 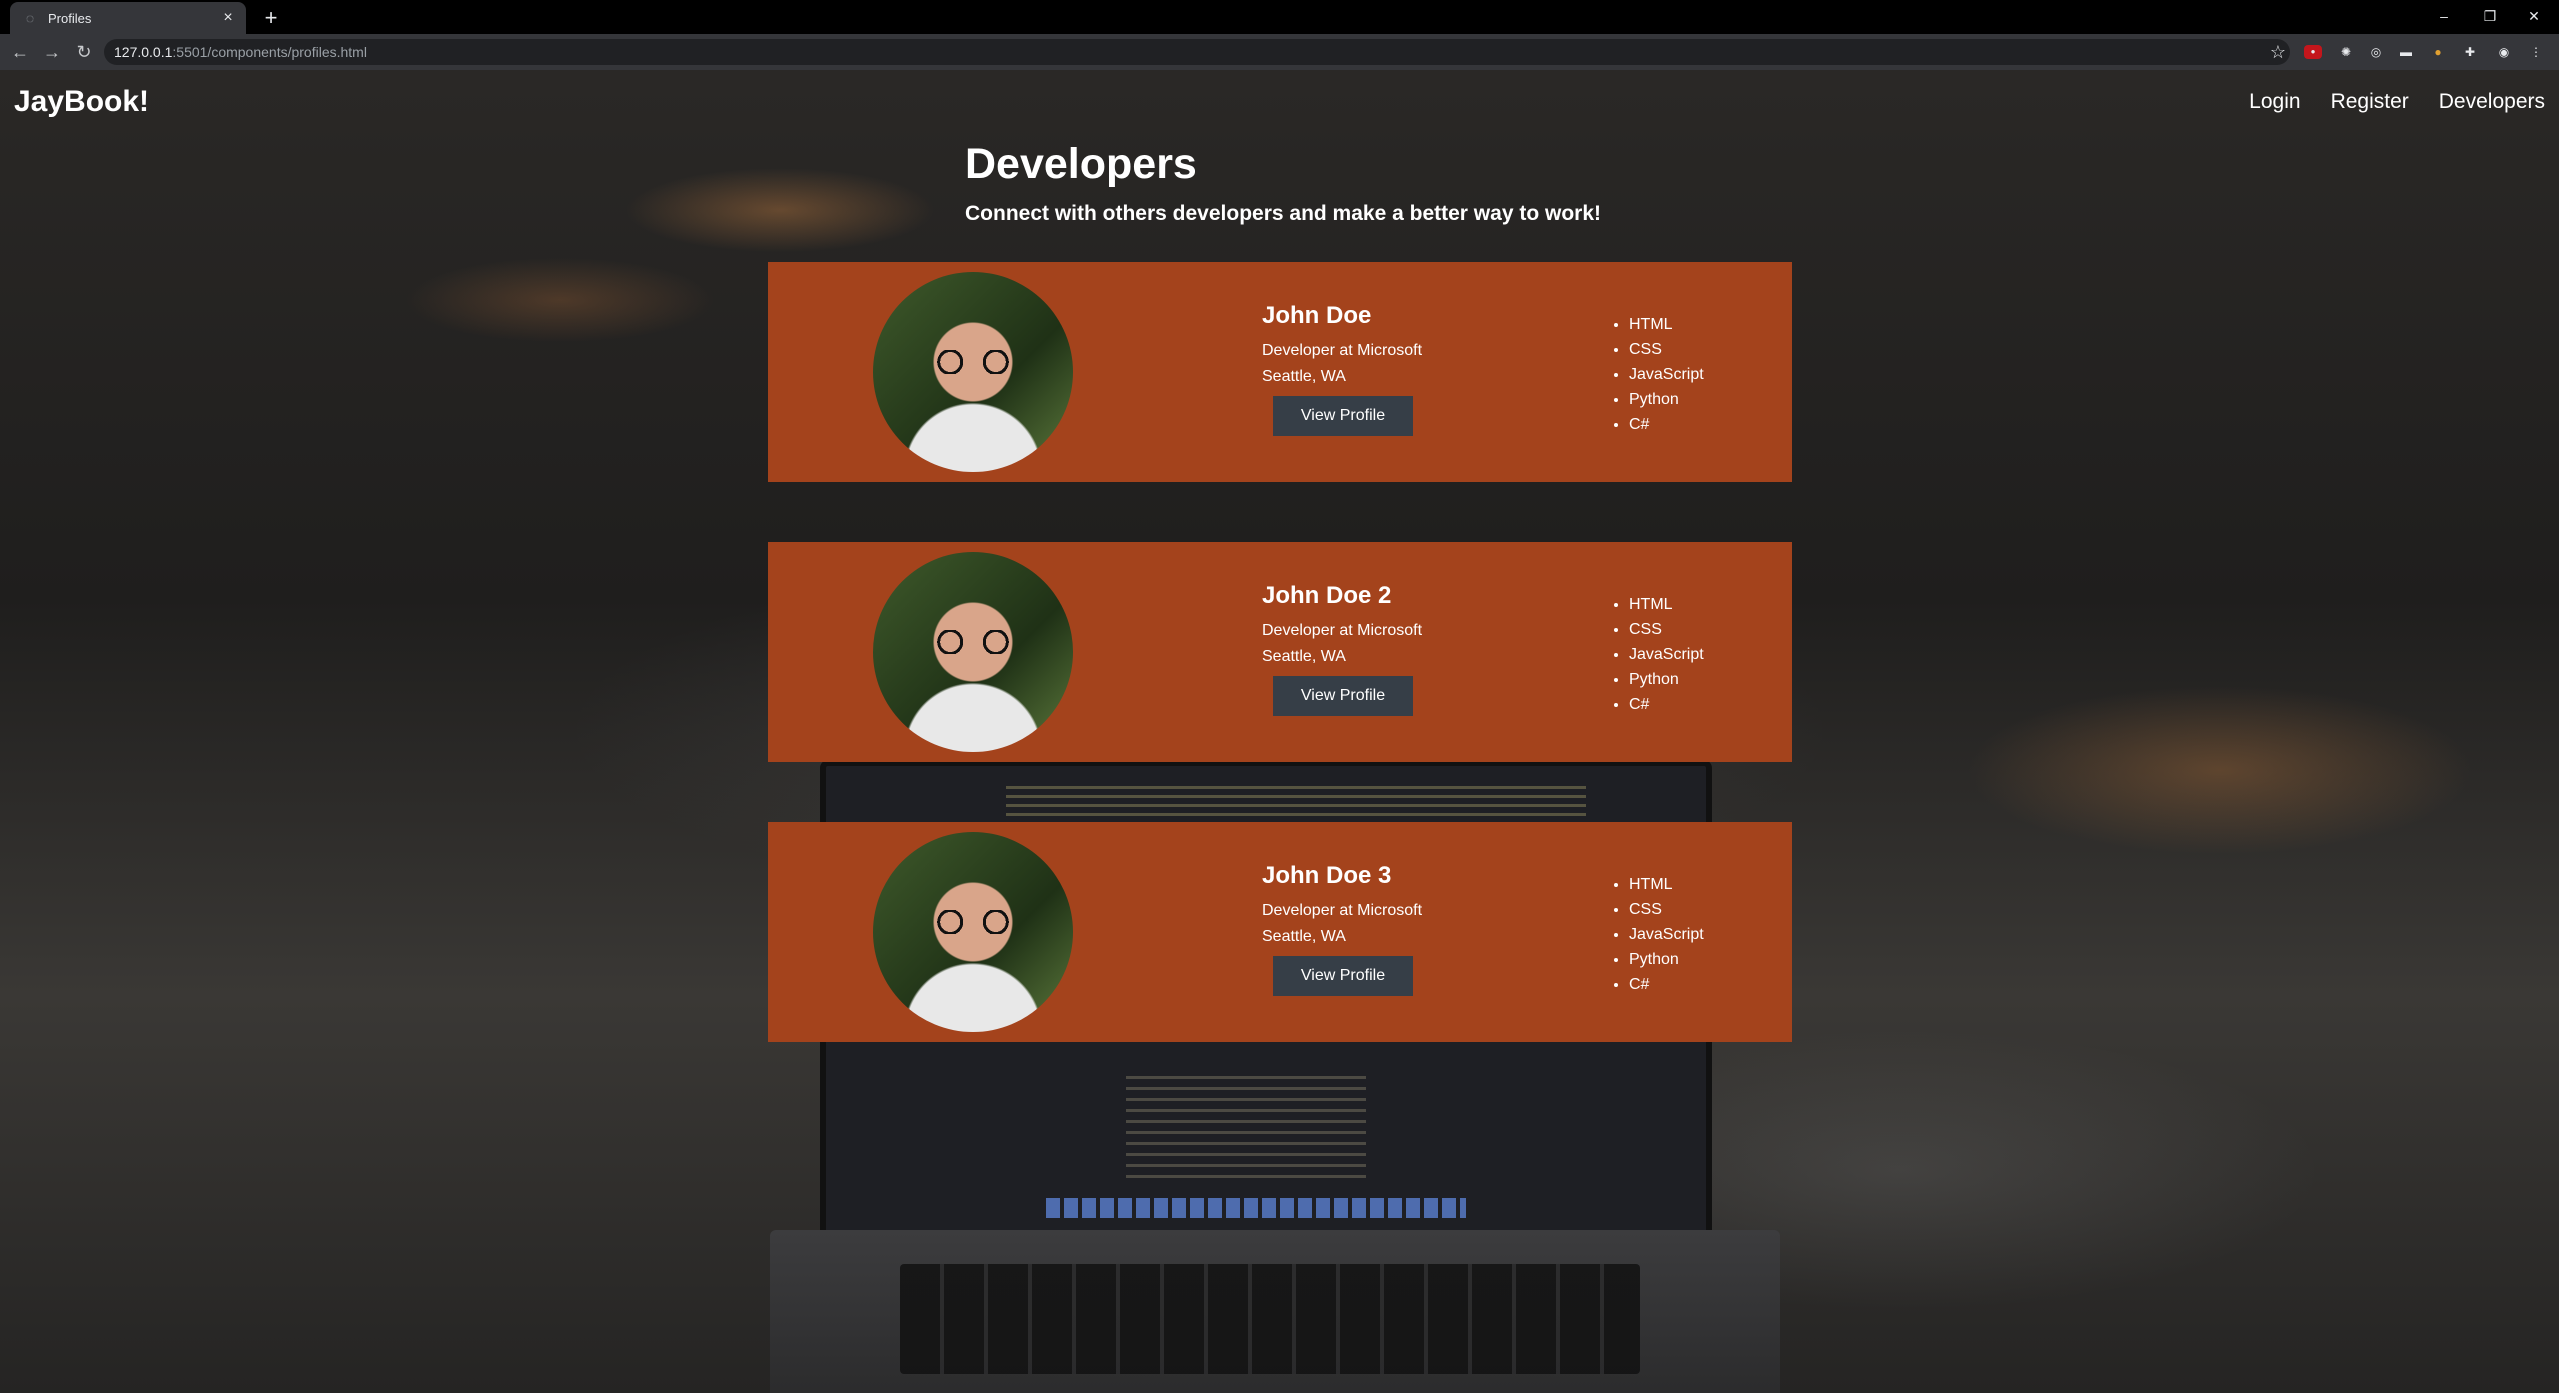 I want to click on background-laptop-base, so click(x=1275, y=1311).